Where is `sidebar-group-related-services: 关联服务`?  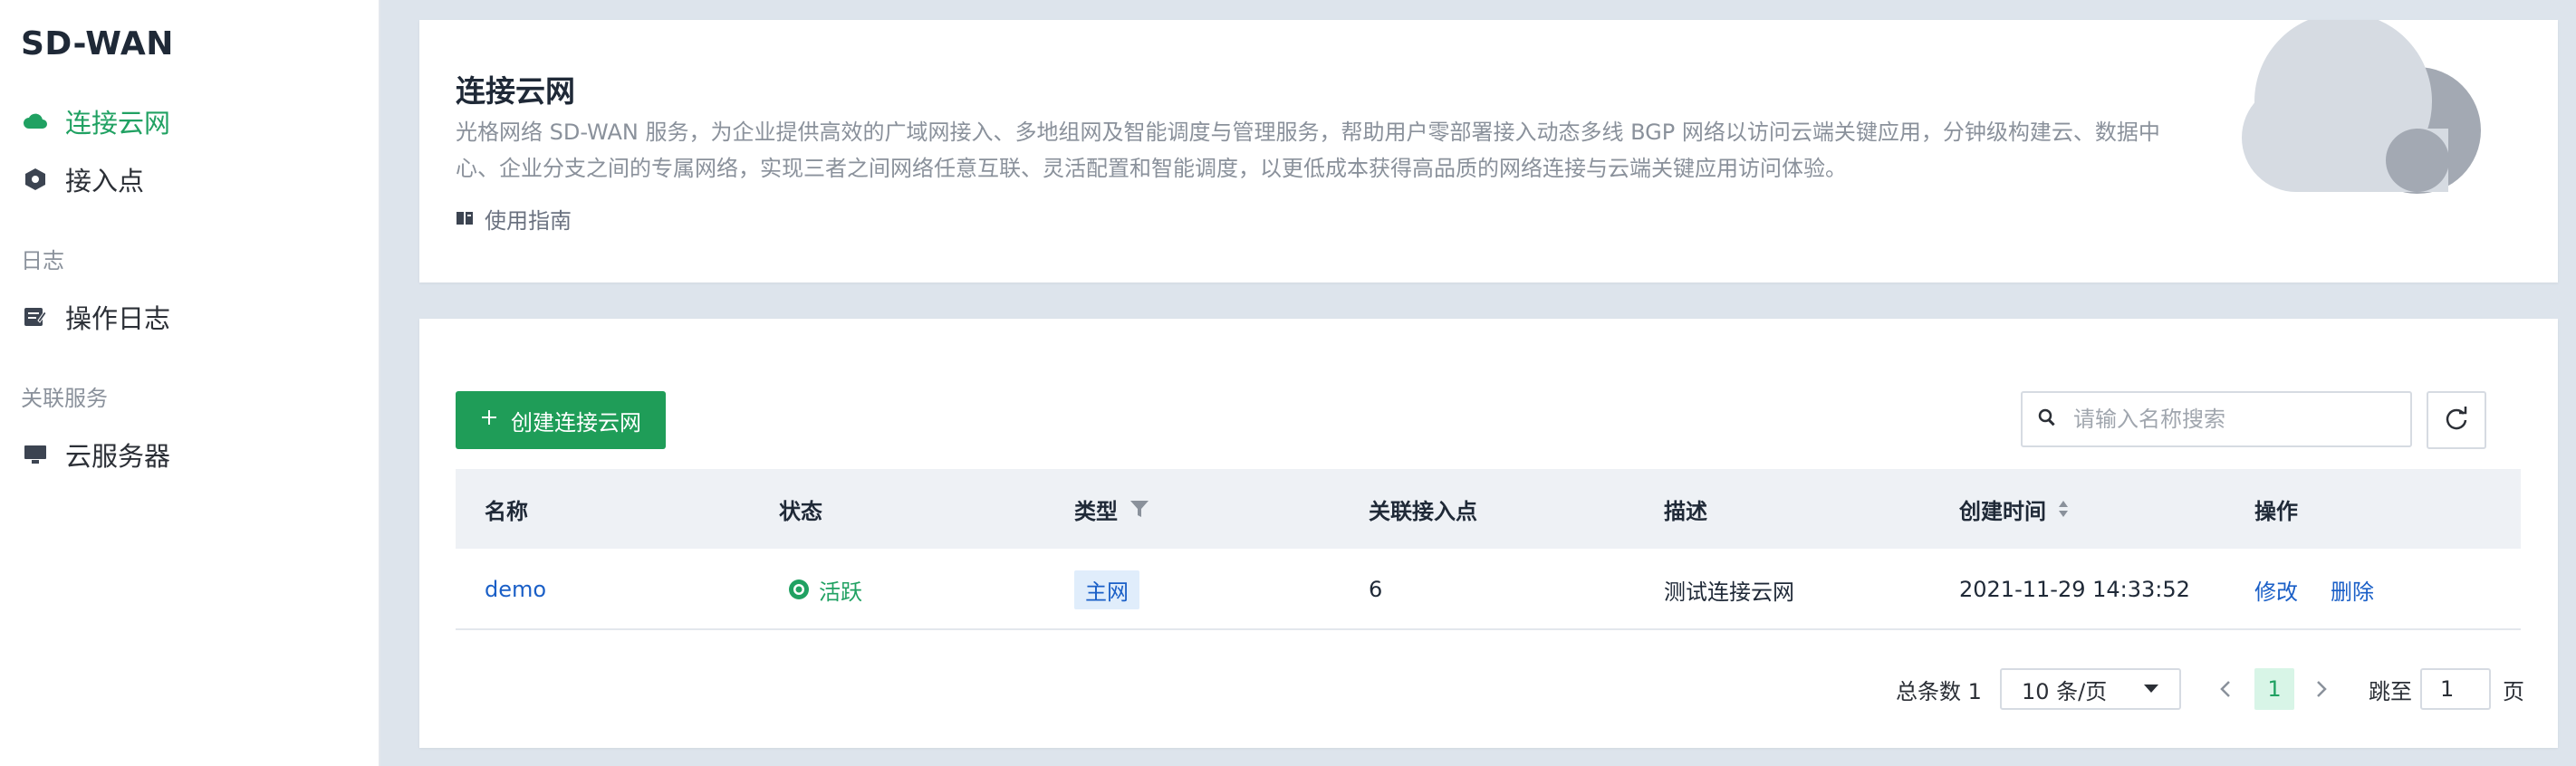 sidebar-group-related-services: 关联服务 is located at coordinates (64, 398).